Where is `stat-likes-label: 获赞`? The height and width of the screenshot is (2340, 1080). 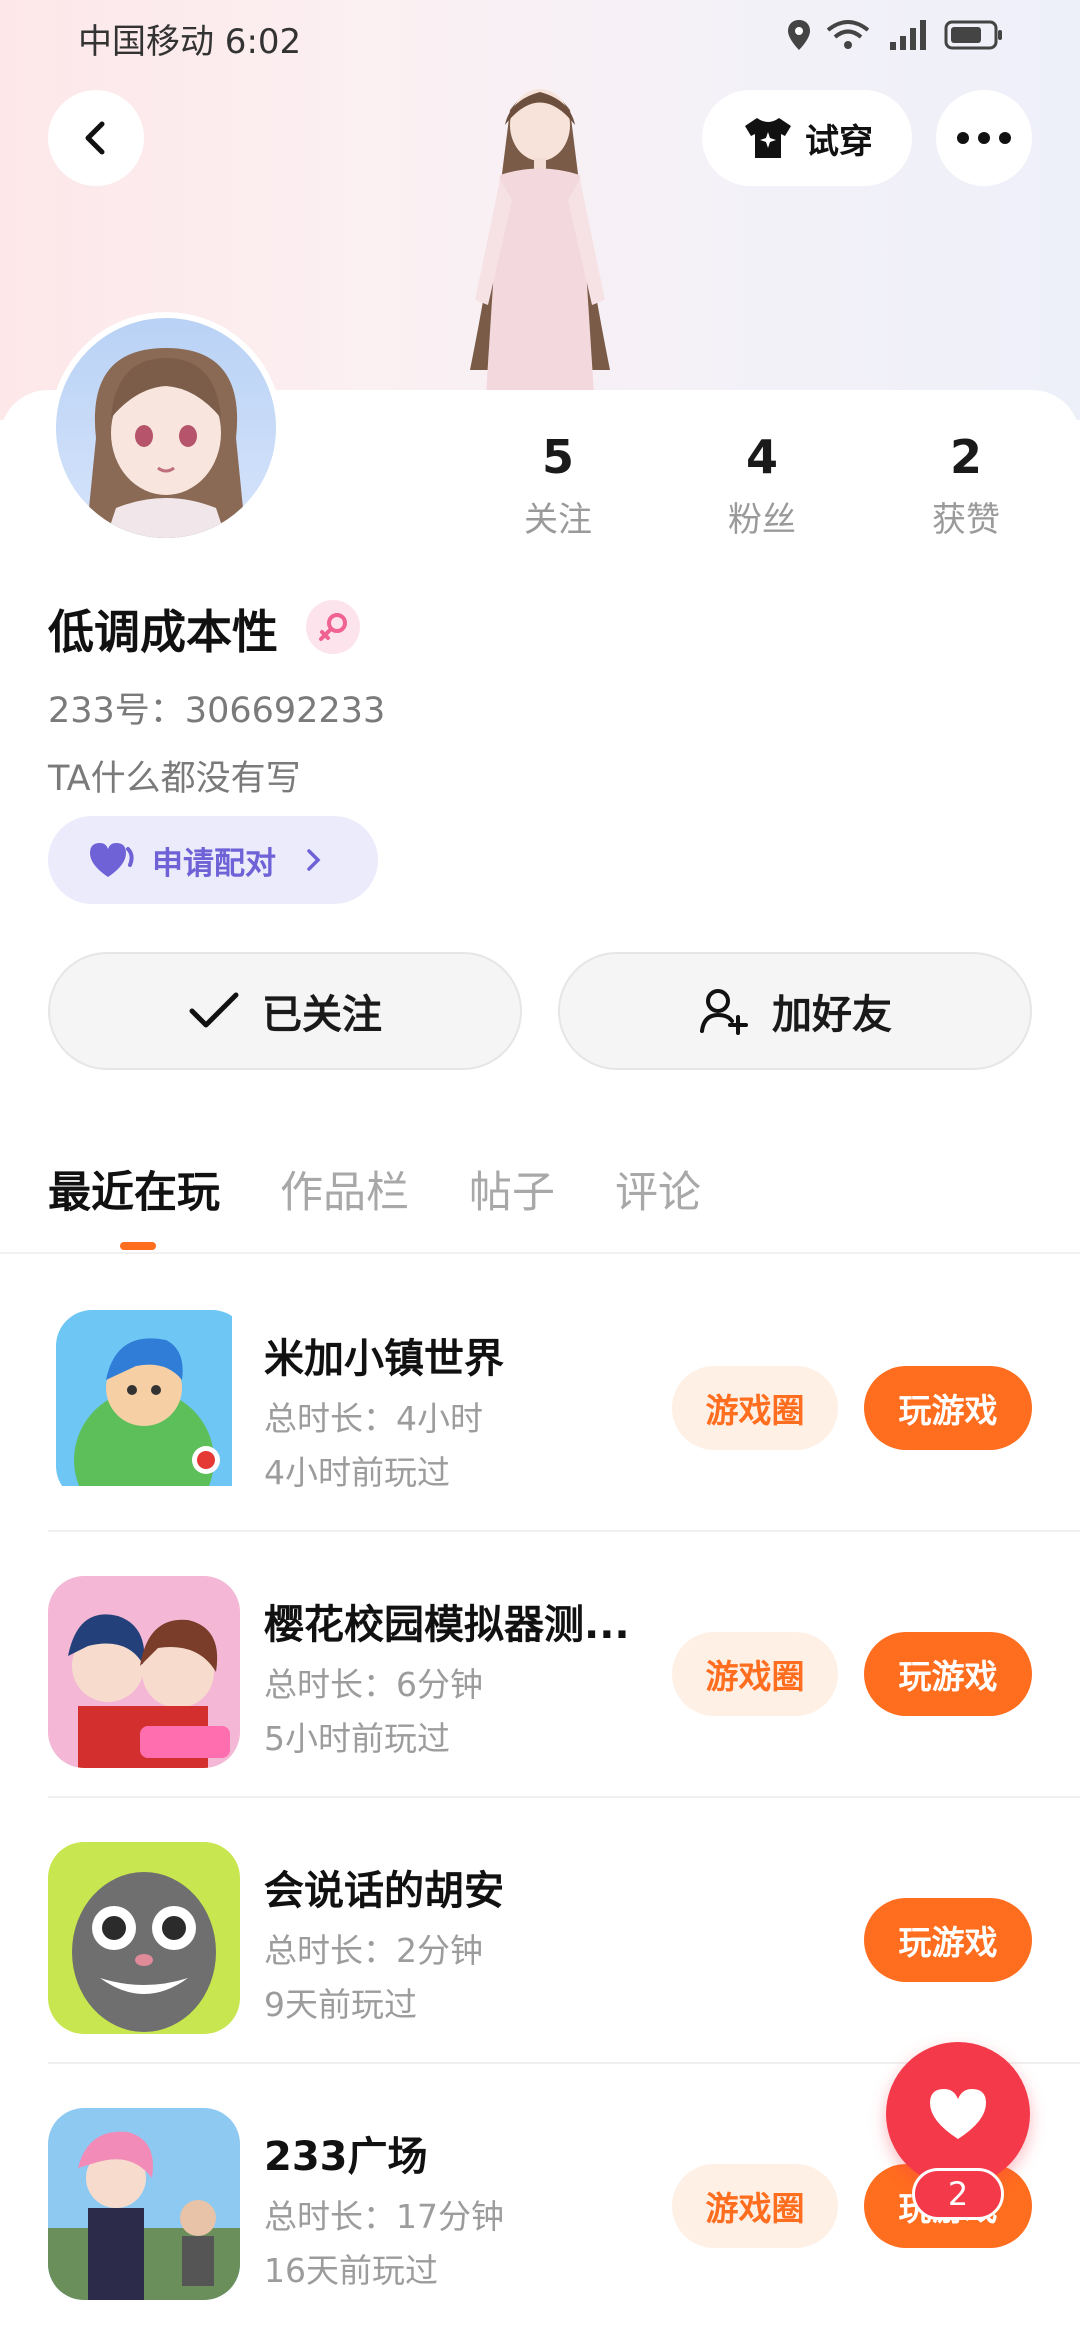 stat-likes-label: 获赞 is located at coordinates (966, 520).